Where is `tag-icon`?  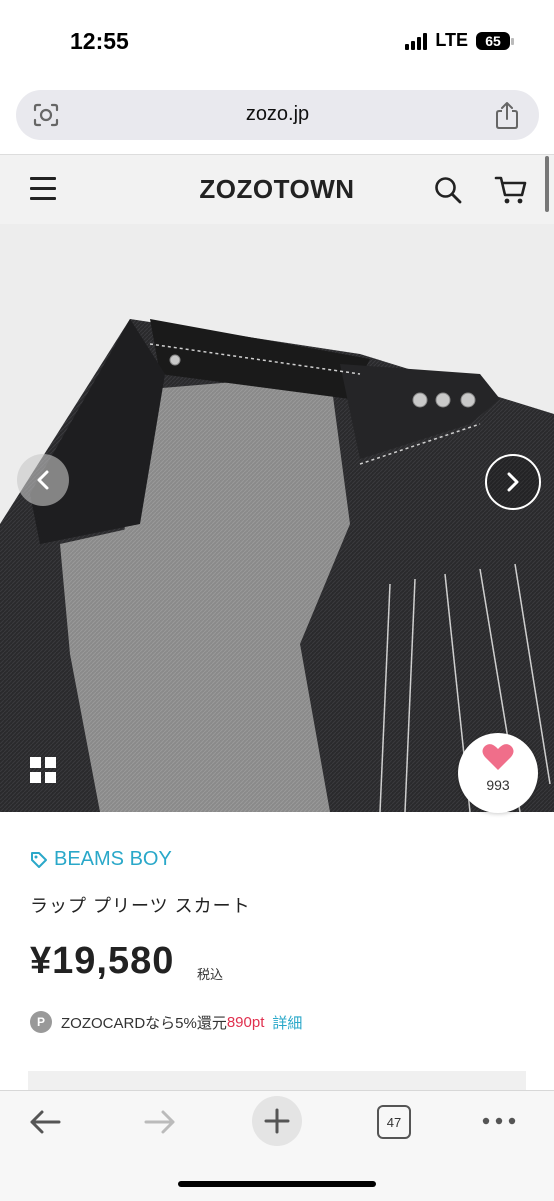
tag-icon is located at coordinates (39, 859).